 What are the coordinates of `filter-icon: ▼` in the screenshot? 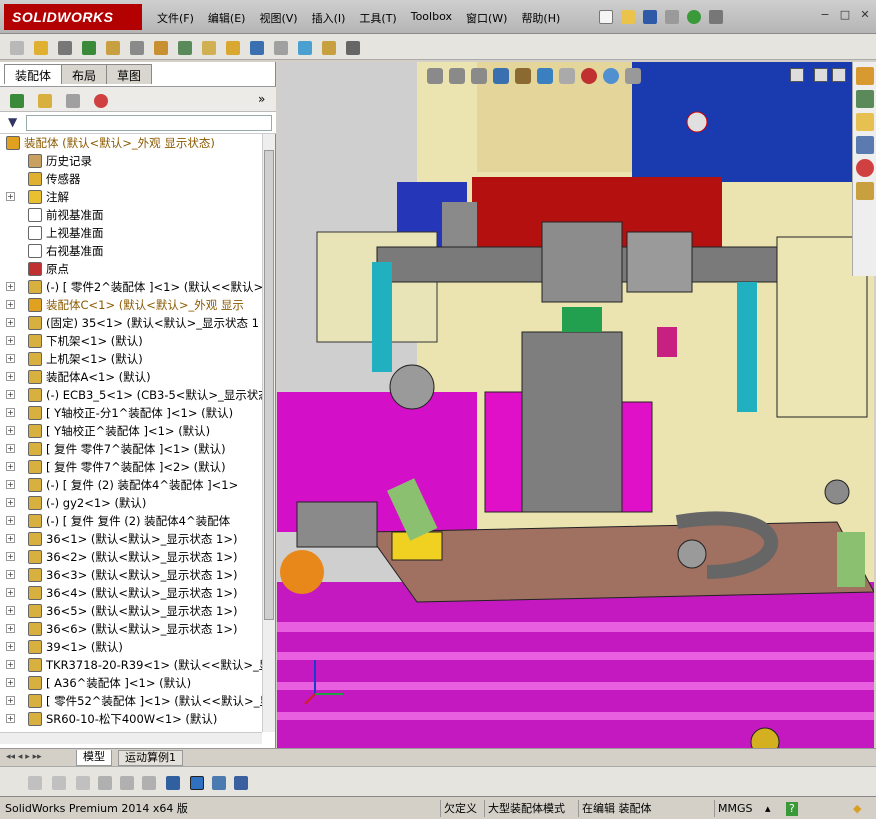 It's located at (12, 122).